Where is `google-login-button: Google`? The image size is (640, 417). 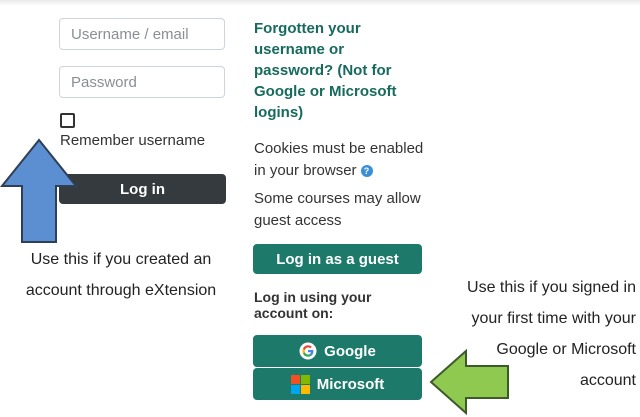 google-login-button: Google is located at coordinates (337, 351).